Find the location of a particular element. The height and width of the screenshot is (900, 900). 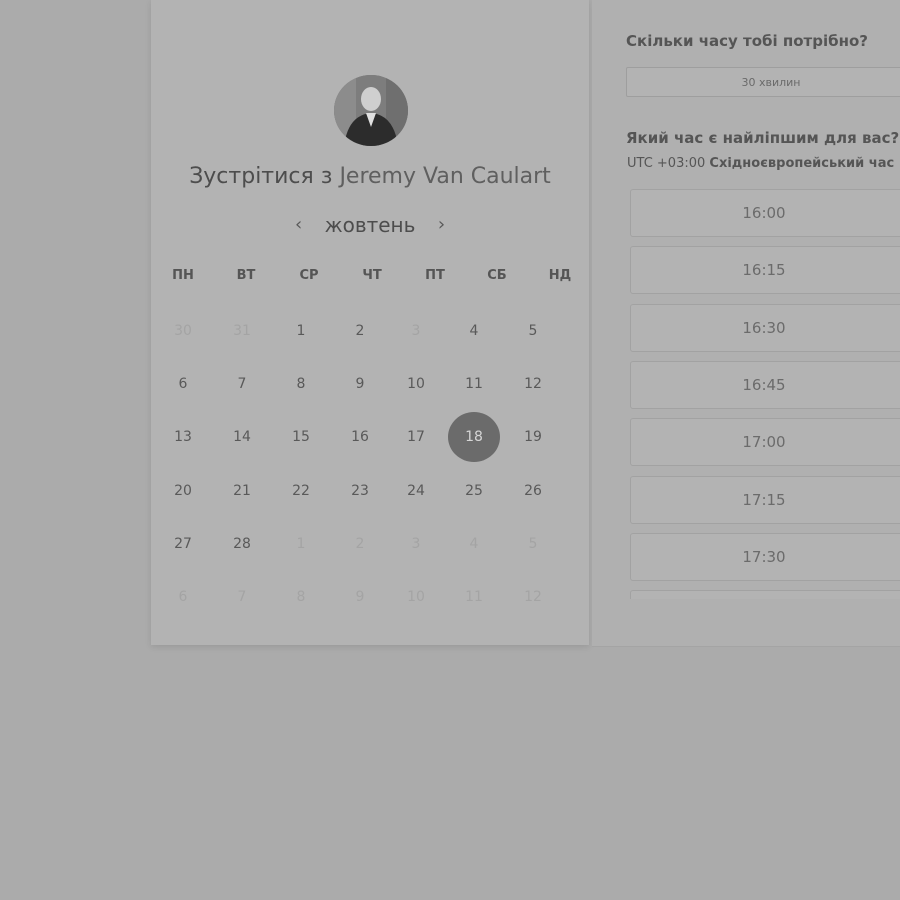

duration-select: 30 хвилин is located at coordinates (763, 82).